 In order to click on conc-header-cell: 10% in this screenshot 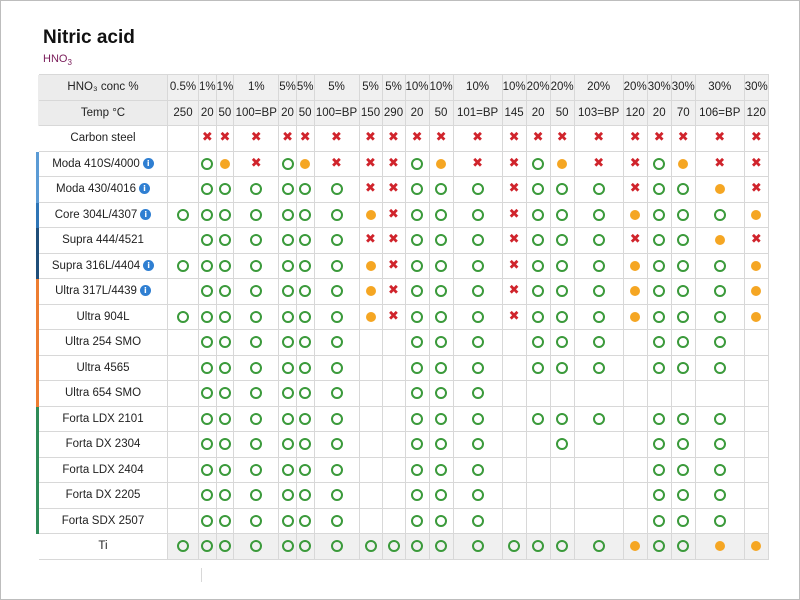, I will do `click(477, 87)`.